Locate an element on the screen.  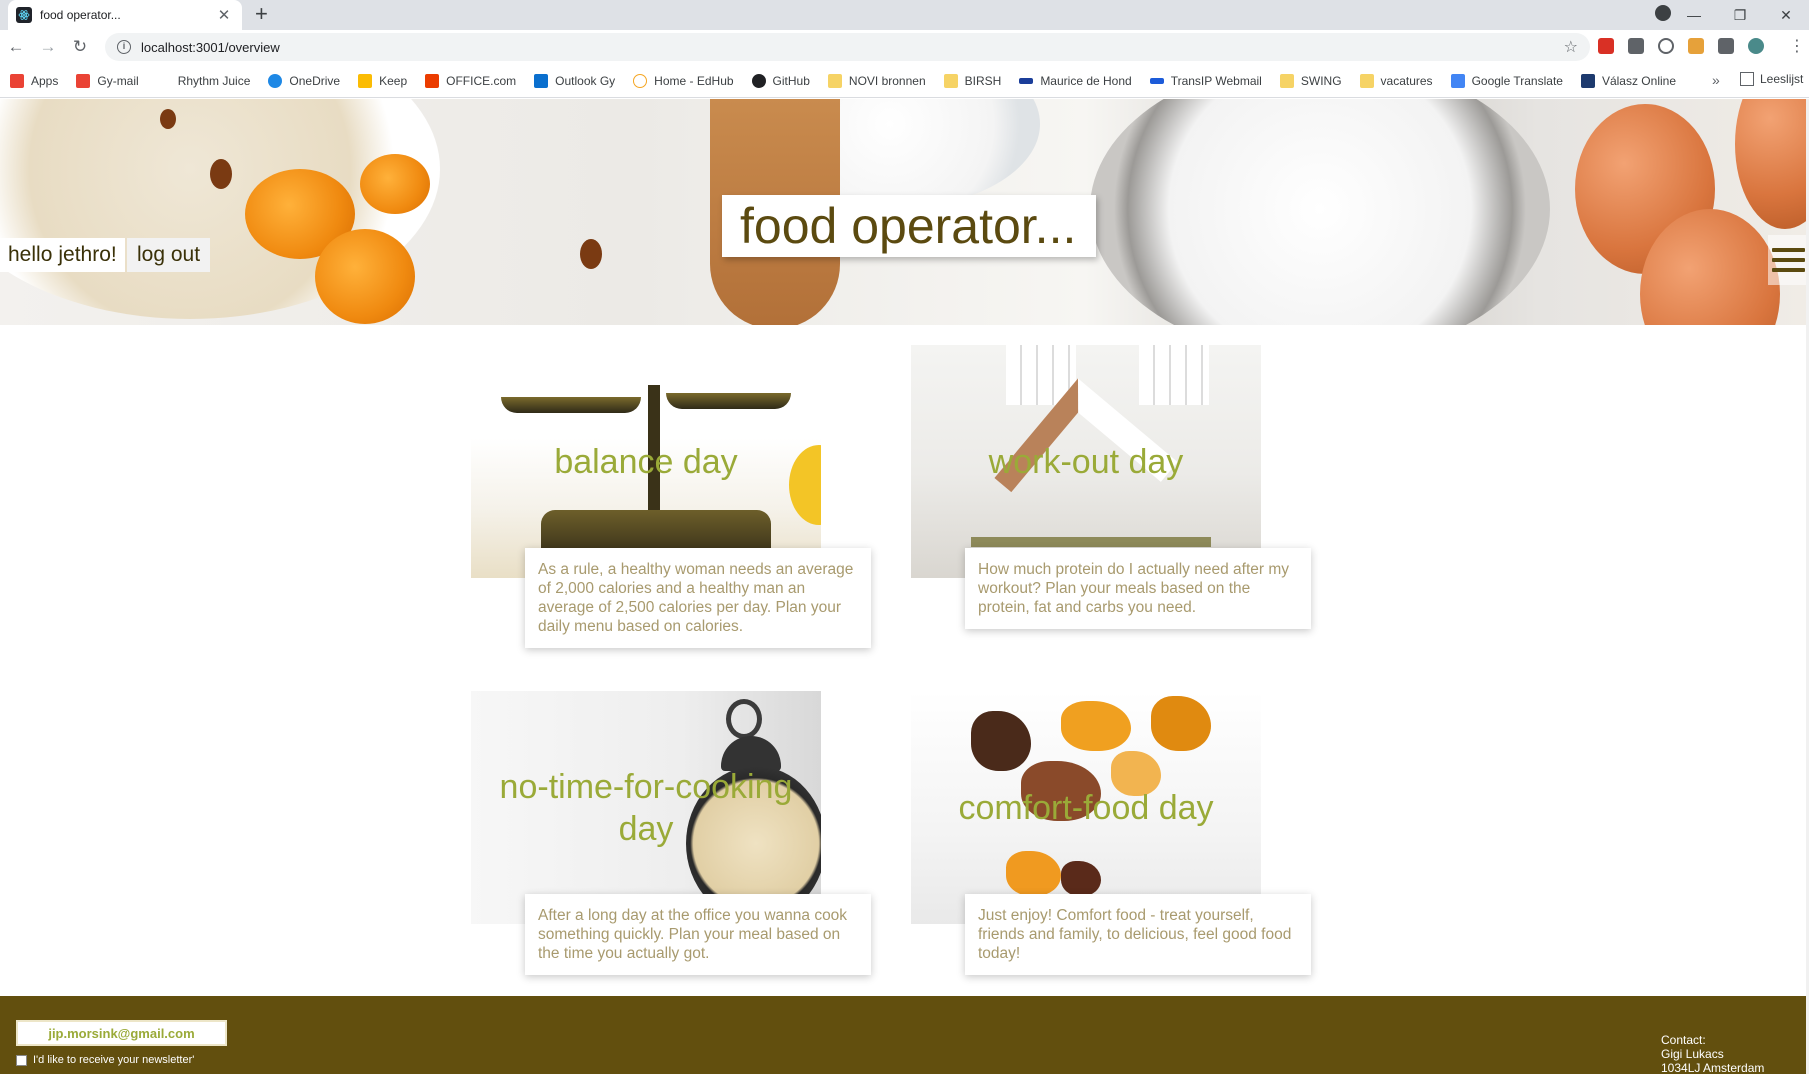
bookmark-label: Keep is located at coordinates (393, 80).